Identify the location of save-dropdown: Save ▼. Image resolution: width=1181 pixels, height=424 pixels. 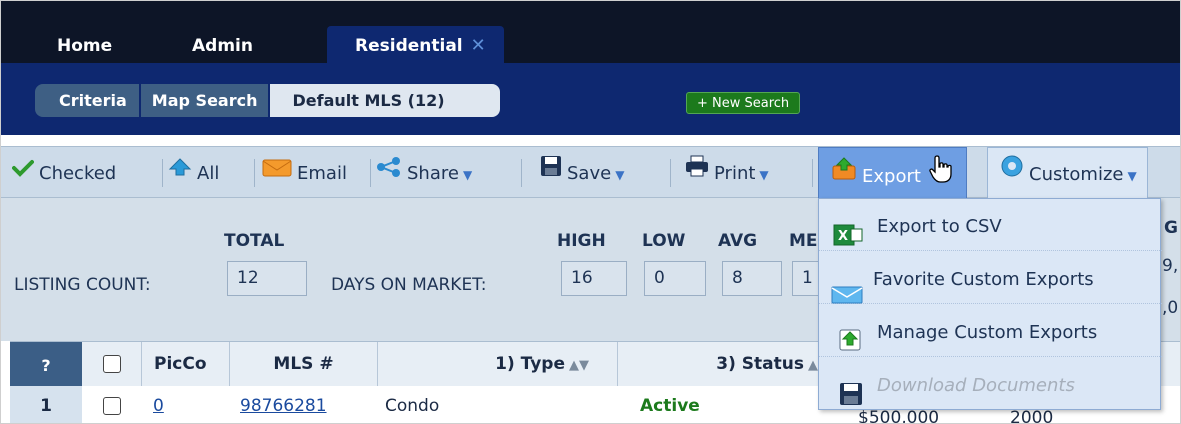
(582, 173).